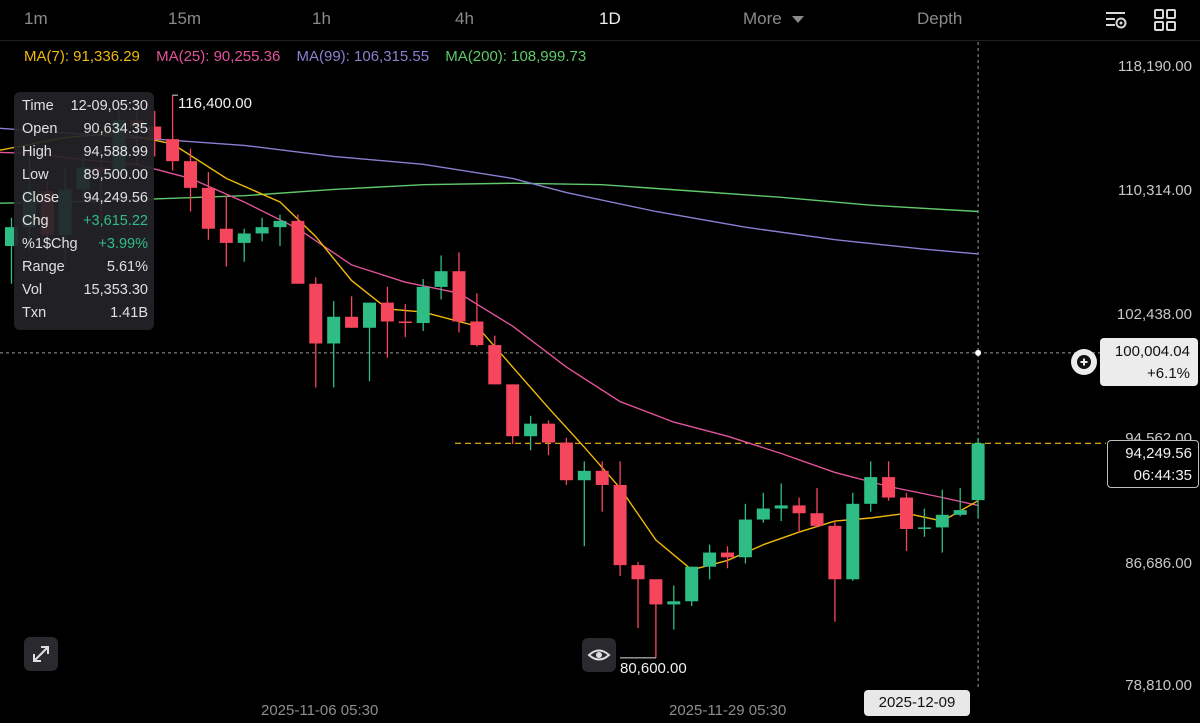 The height and width of the screenshot is (723, 1200). What do you see at coordinates (1149, 362) in the screenshot?
I see `crosshair-price-box: 100,004.04 +6.1%` at bounding box center [1149, 362].